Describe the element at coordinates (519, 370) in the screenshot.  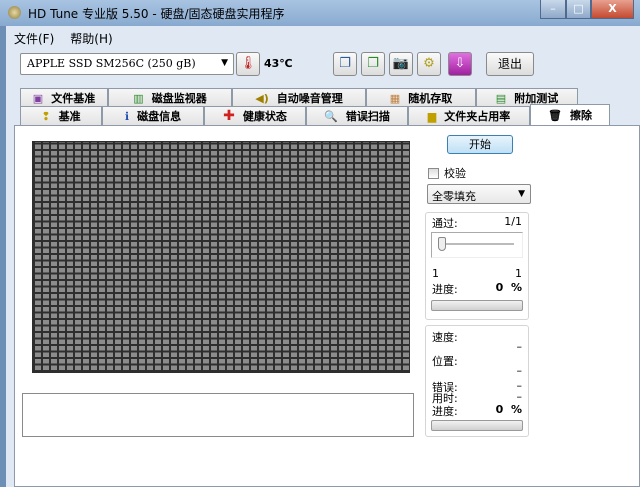
I see `position-value: –` at that location.